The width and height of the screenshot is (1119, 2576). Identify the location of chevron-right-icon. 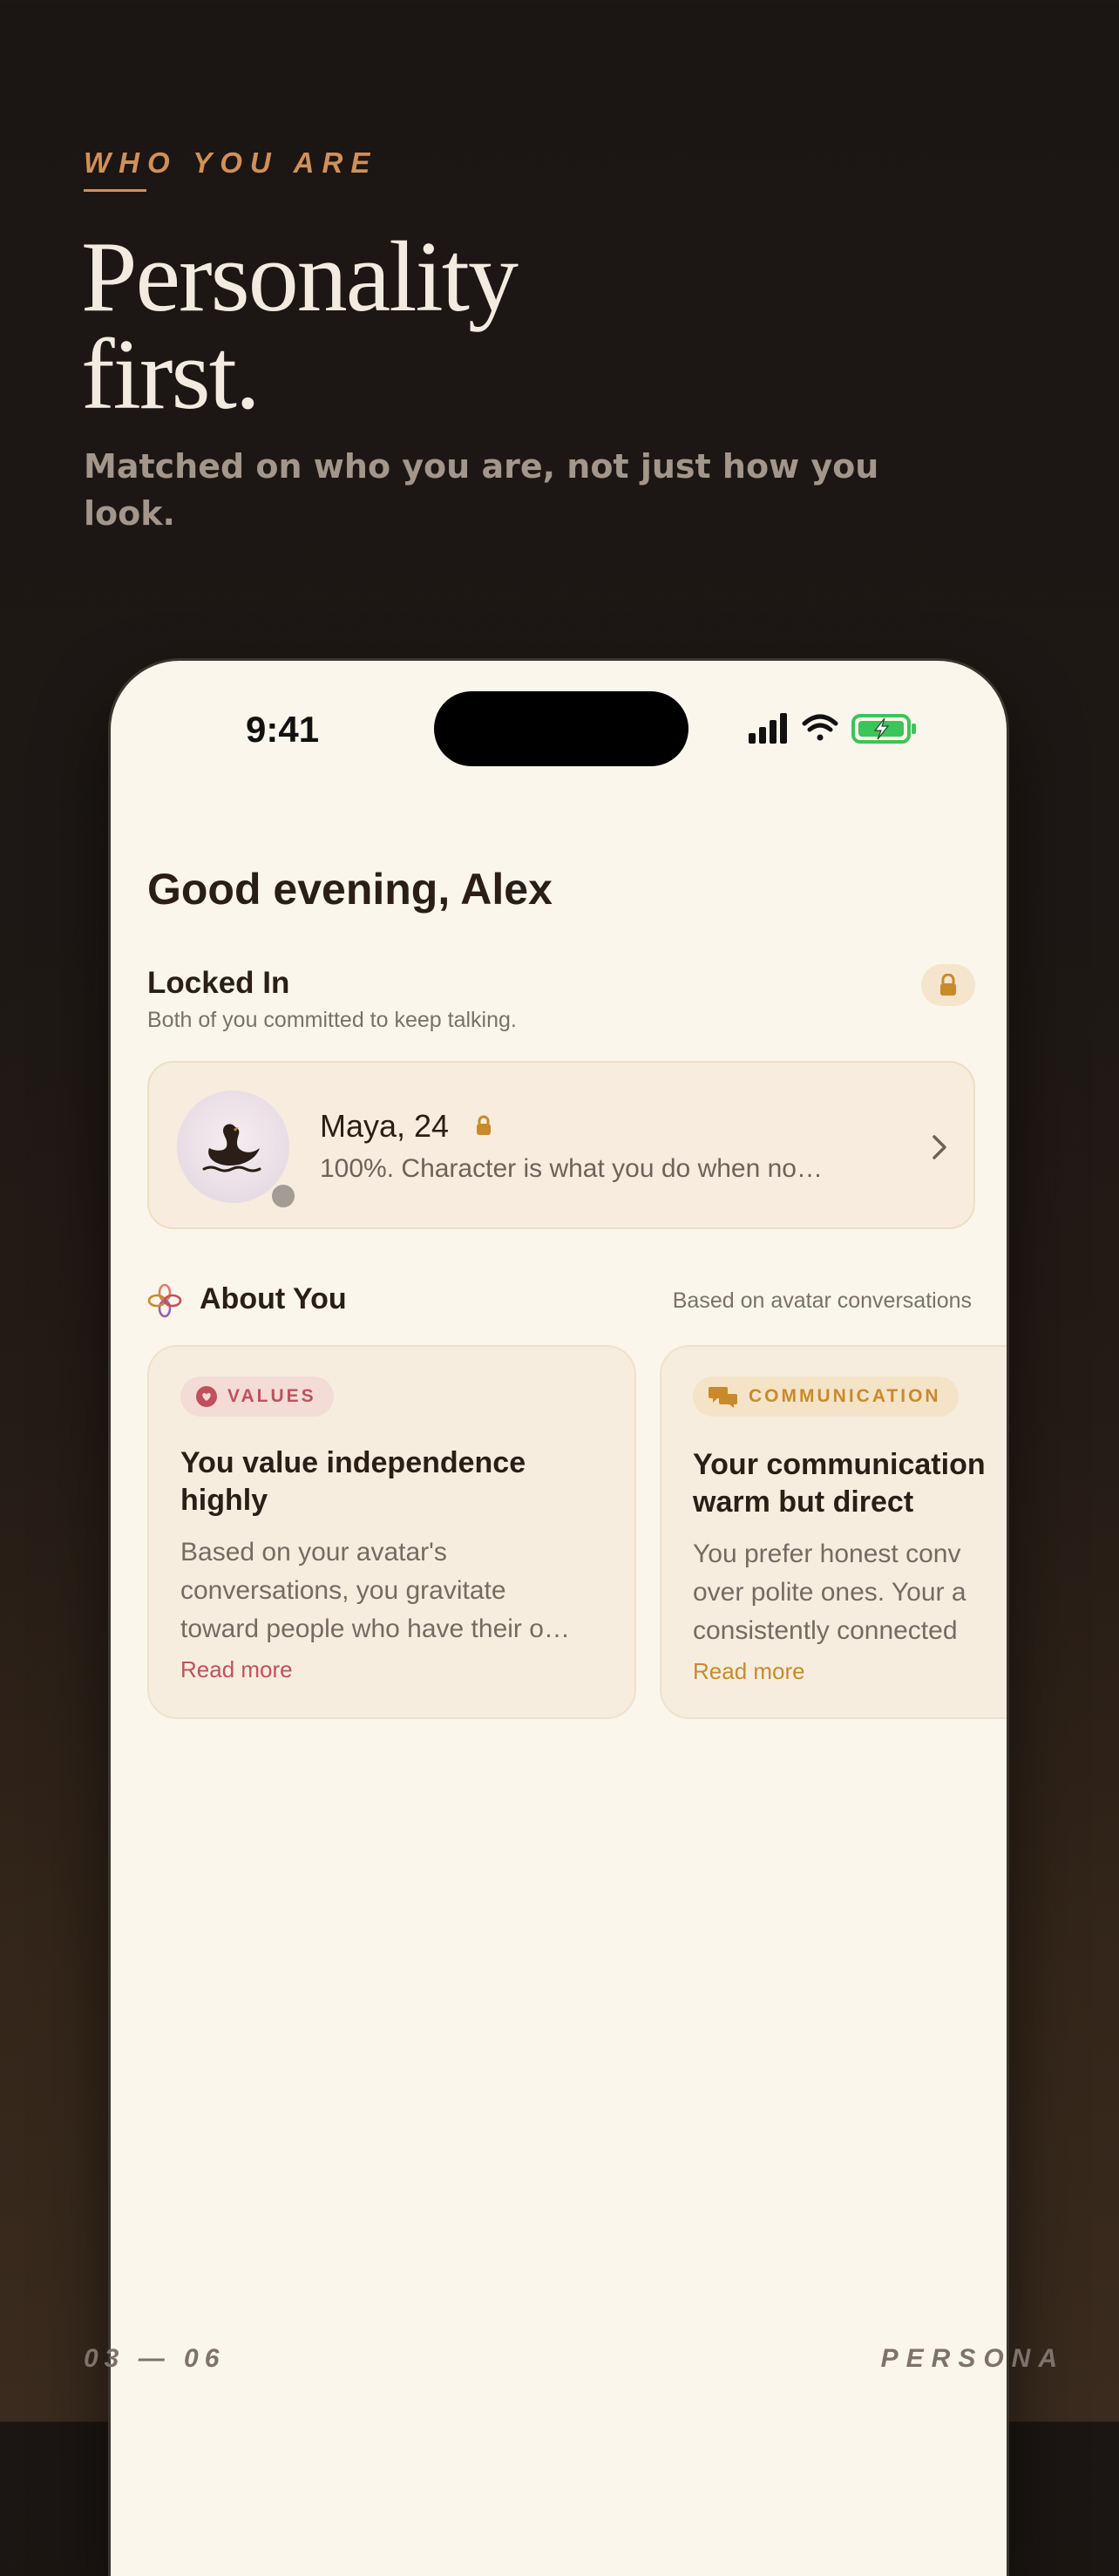
(939, 1147).